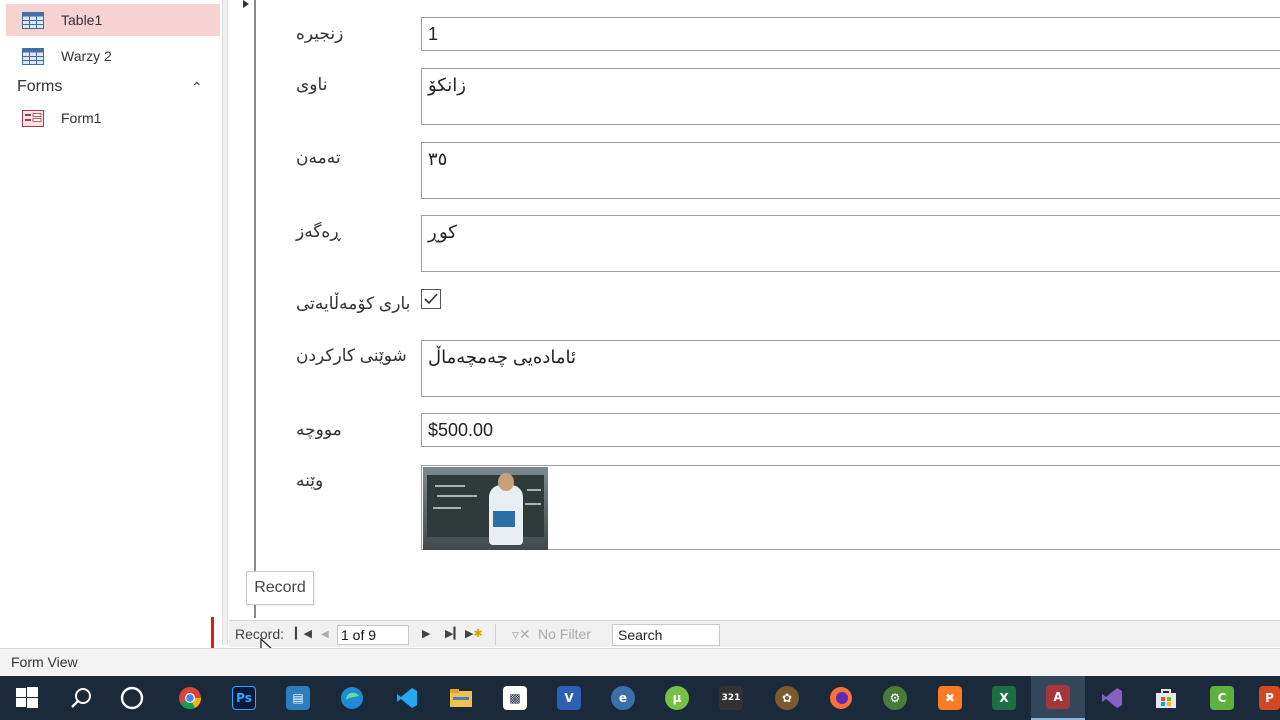 The height and width of the screenshot is (720, 1280). What do you see at coordinates (351, 355) in the screenshot?
I see `field-label-workplace: شوێنی کارکردن` at bounding box center [351, 355].